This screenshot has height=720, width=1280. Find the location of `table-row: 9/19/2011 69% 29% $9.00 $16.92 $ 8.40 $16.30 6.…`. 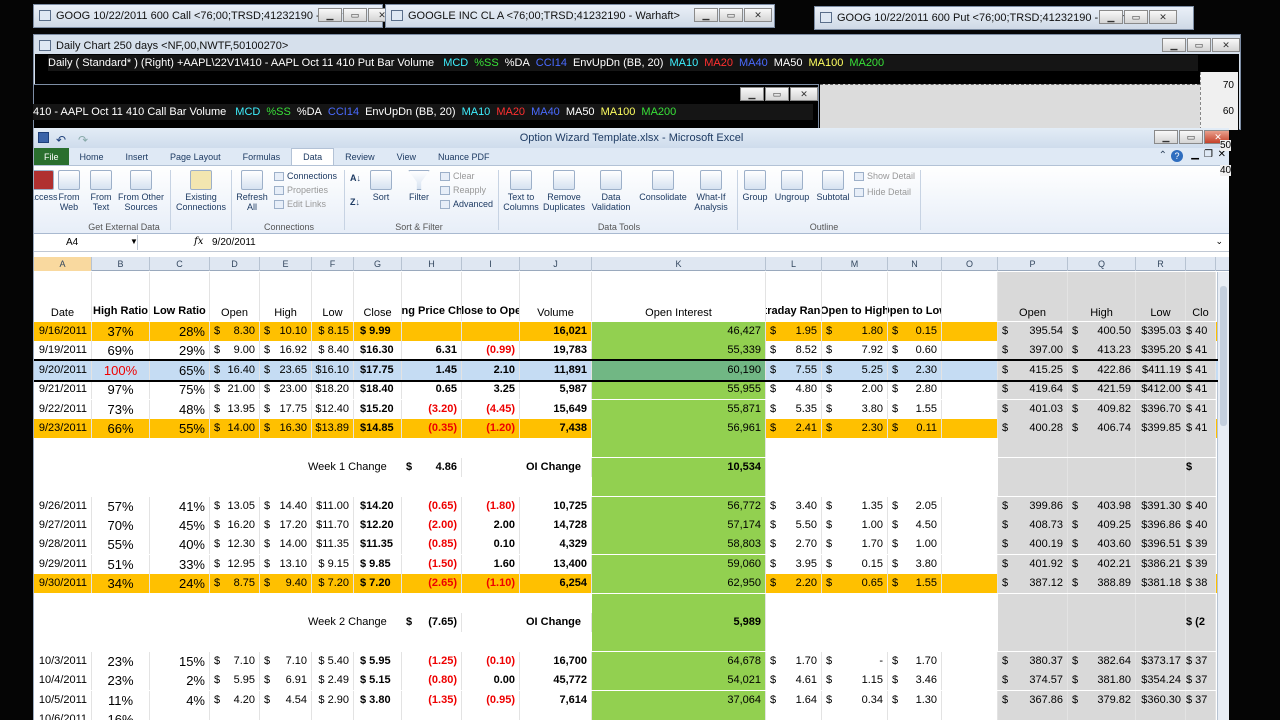

table-row: 9/19/2011 69% 29% $9.00 $16.92 $ 8.40 $16.30 6.… is located at coordinates (626, 351).